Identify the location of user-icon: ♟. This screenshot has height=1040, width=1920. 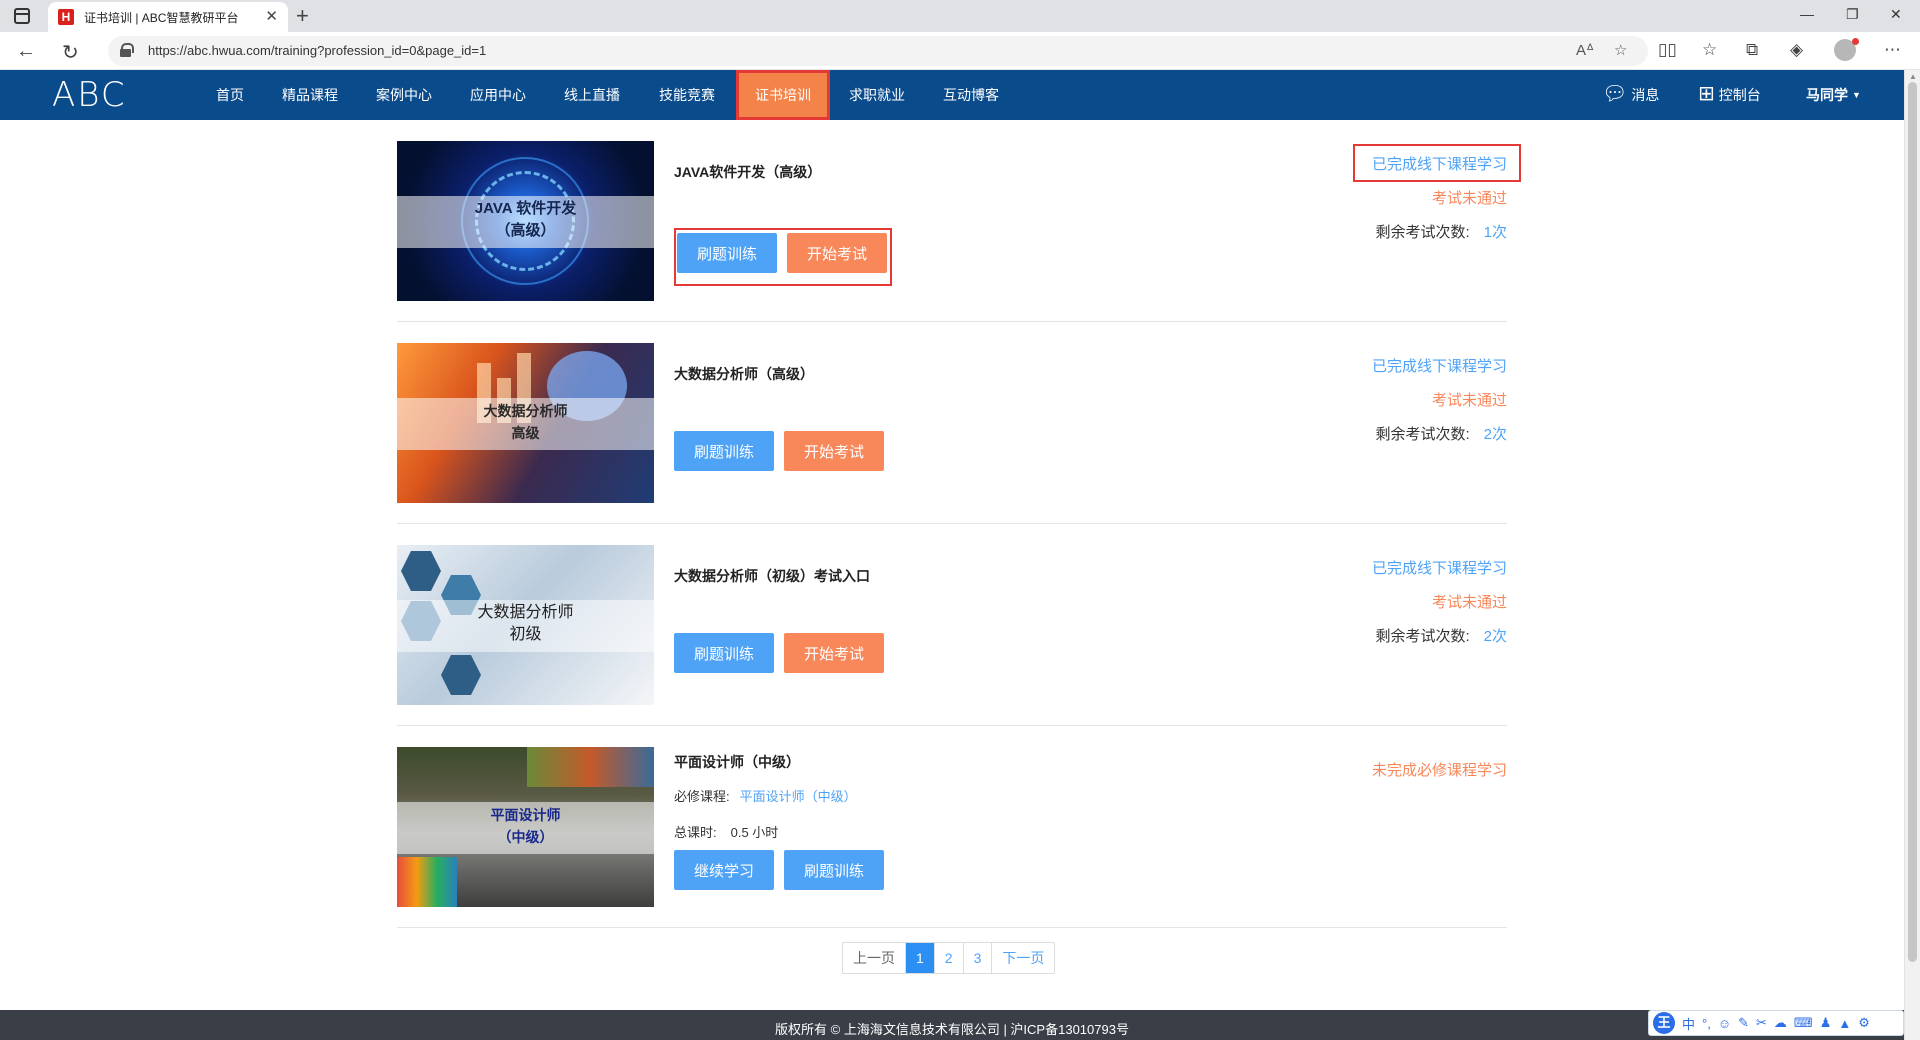
(1826, 1023).